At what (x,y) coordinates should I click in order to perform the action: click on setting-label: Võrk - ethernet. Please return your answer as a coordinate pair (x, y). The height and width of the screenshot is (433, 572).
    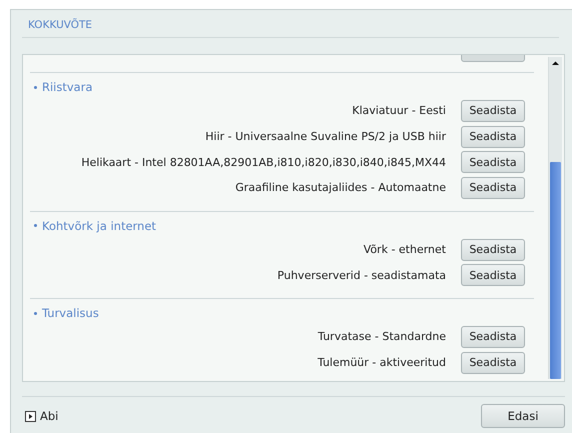
    Looking at the image, I should click on (405, 249).